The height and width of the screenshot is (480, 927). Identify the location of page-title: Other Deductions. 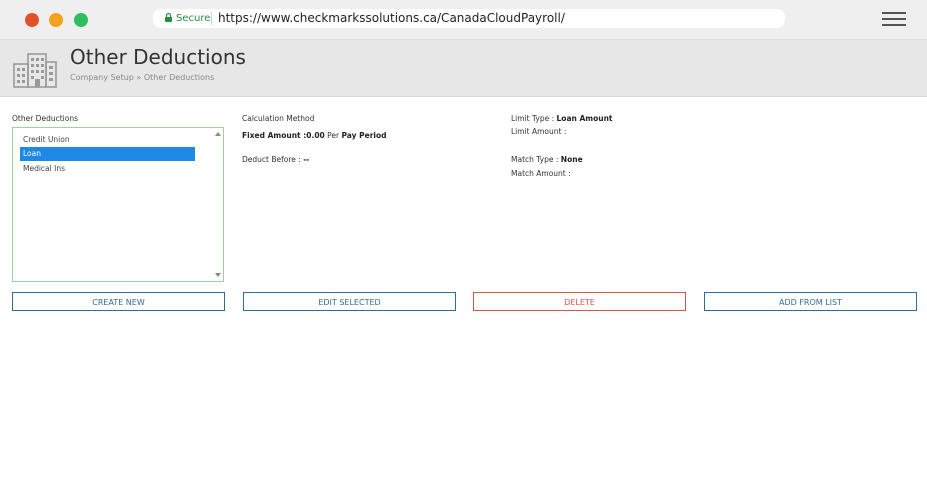
(158, 57).